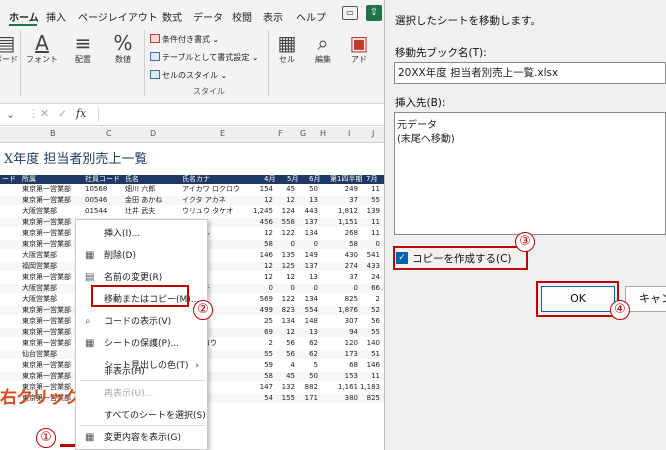 Image resolution: width=666 pixels, height=450 pixels. I want to click on table-cell: 554, so click(311, 310).